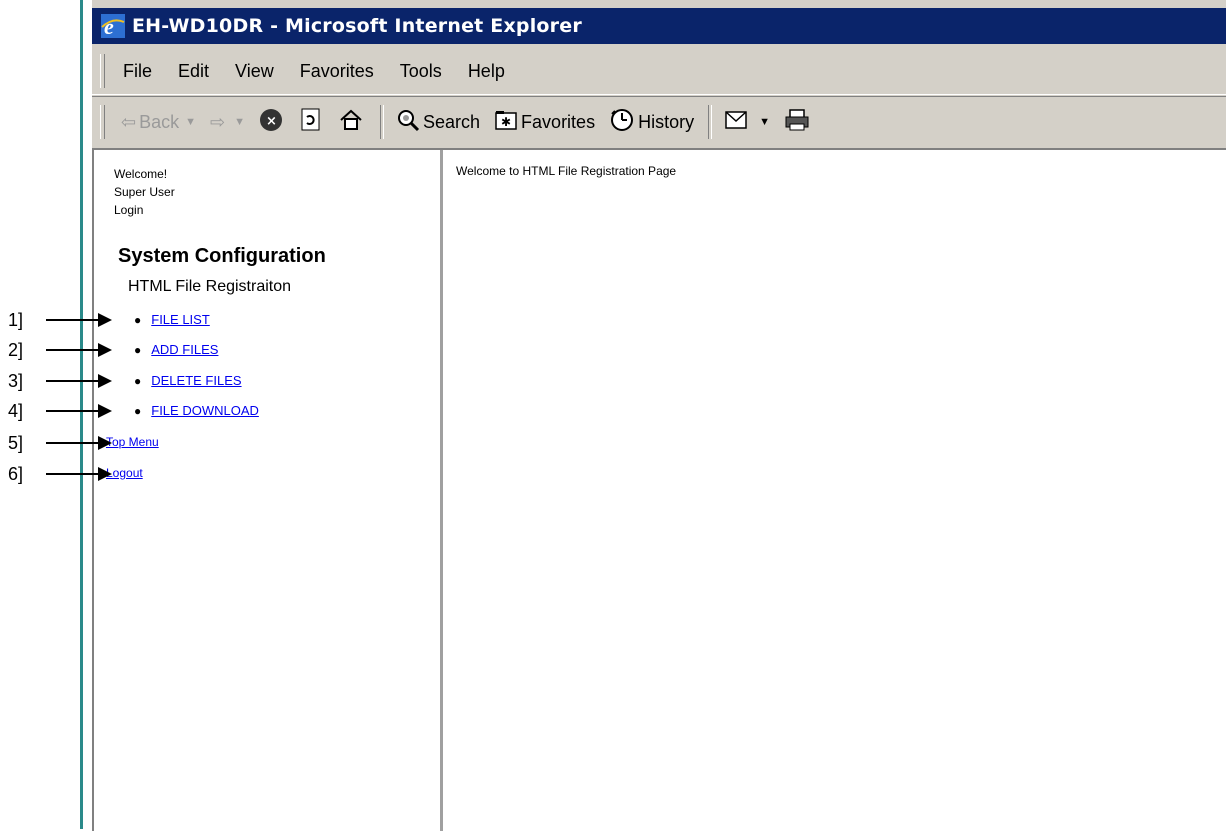 This screenshot has width=1226, height=831. I want to click on home-icon, so click(351, 122).